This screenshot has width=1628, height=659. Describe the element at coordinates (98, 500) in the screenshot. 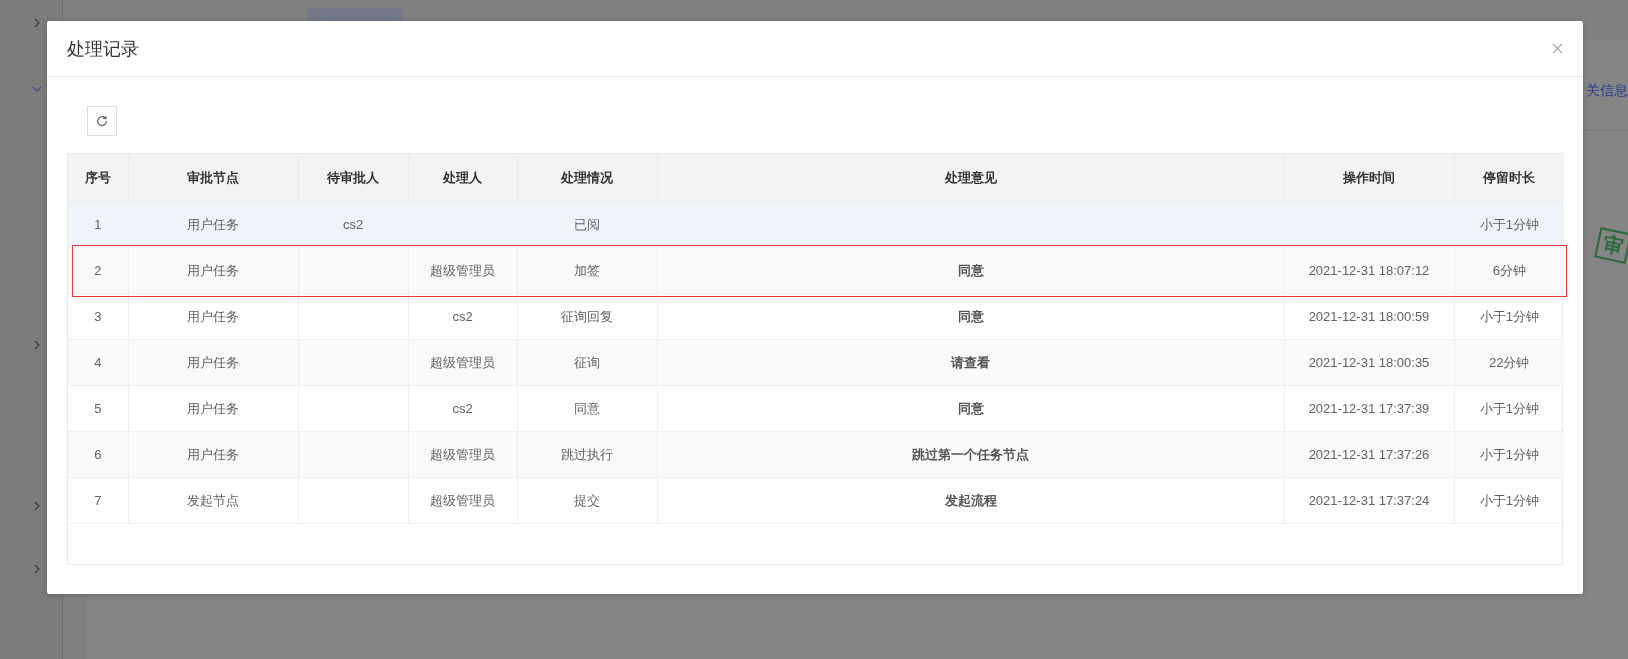

I see `table-cell: 7` at that location.